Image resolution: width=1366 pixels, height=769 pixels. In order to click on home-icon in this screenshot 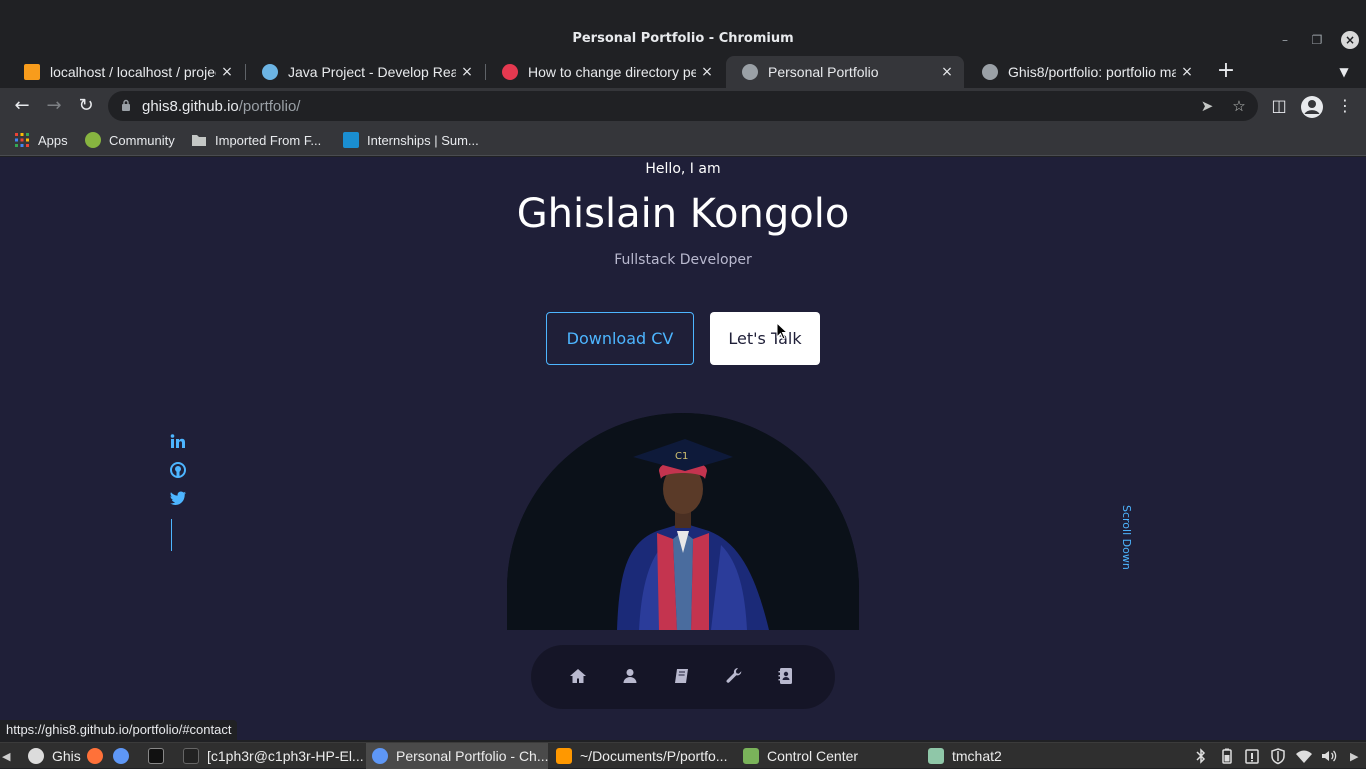, I will do `click(578, 676)`.